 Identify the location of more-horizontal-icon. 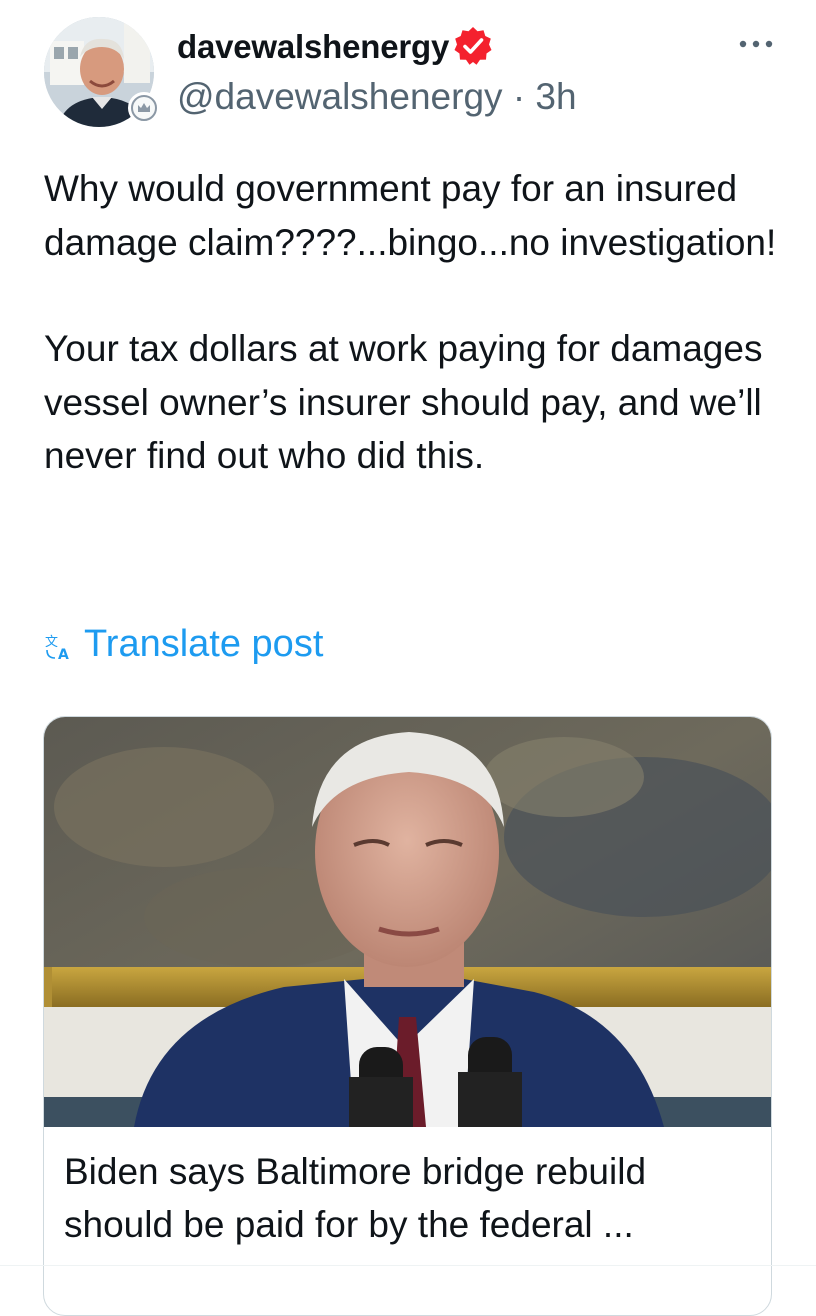
(756, 44).